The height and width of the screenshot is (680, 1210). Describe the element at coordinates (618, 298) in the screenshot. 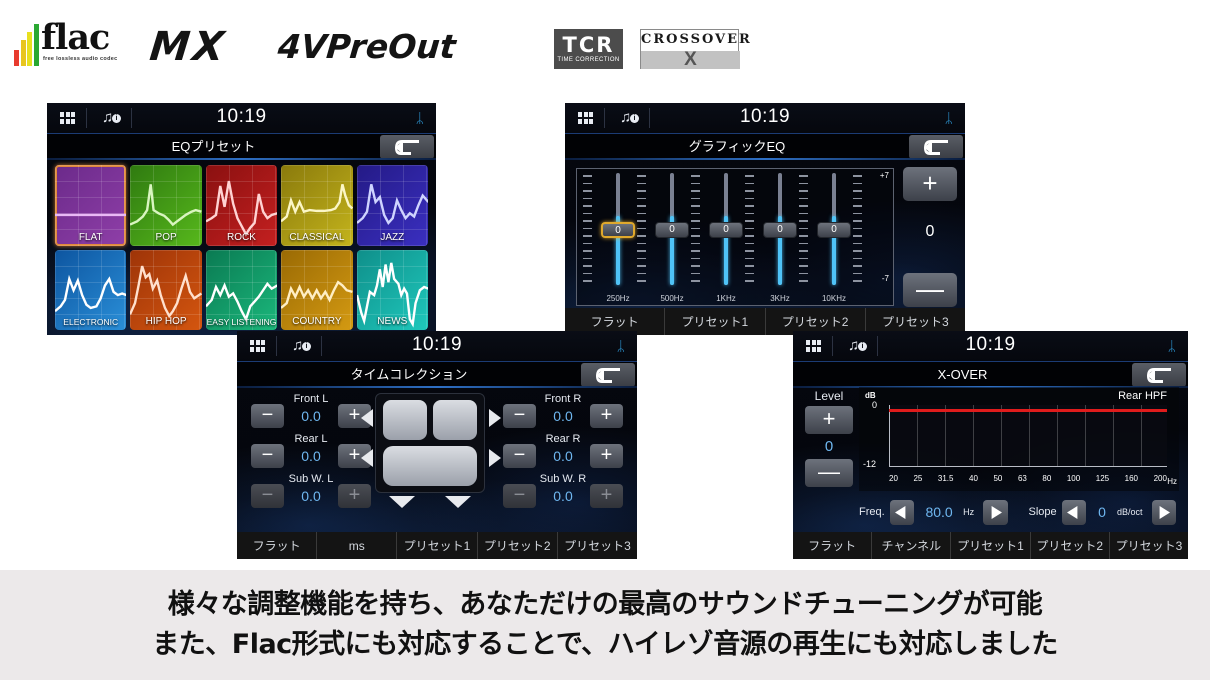

I see `eq-band-frequency: 250Hz` at that location.